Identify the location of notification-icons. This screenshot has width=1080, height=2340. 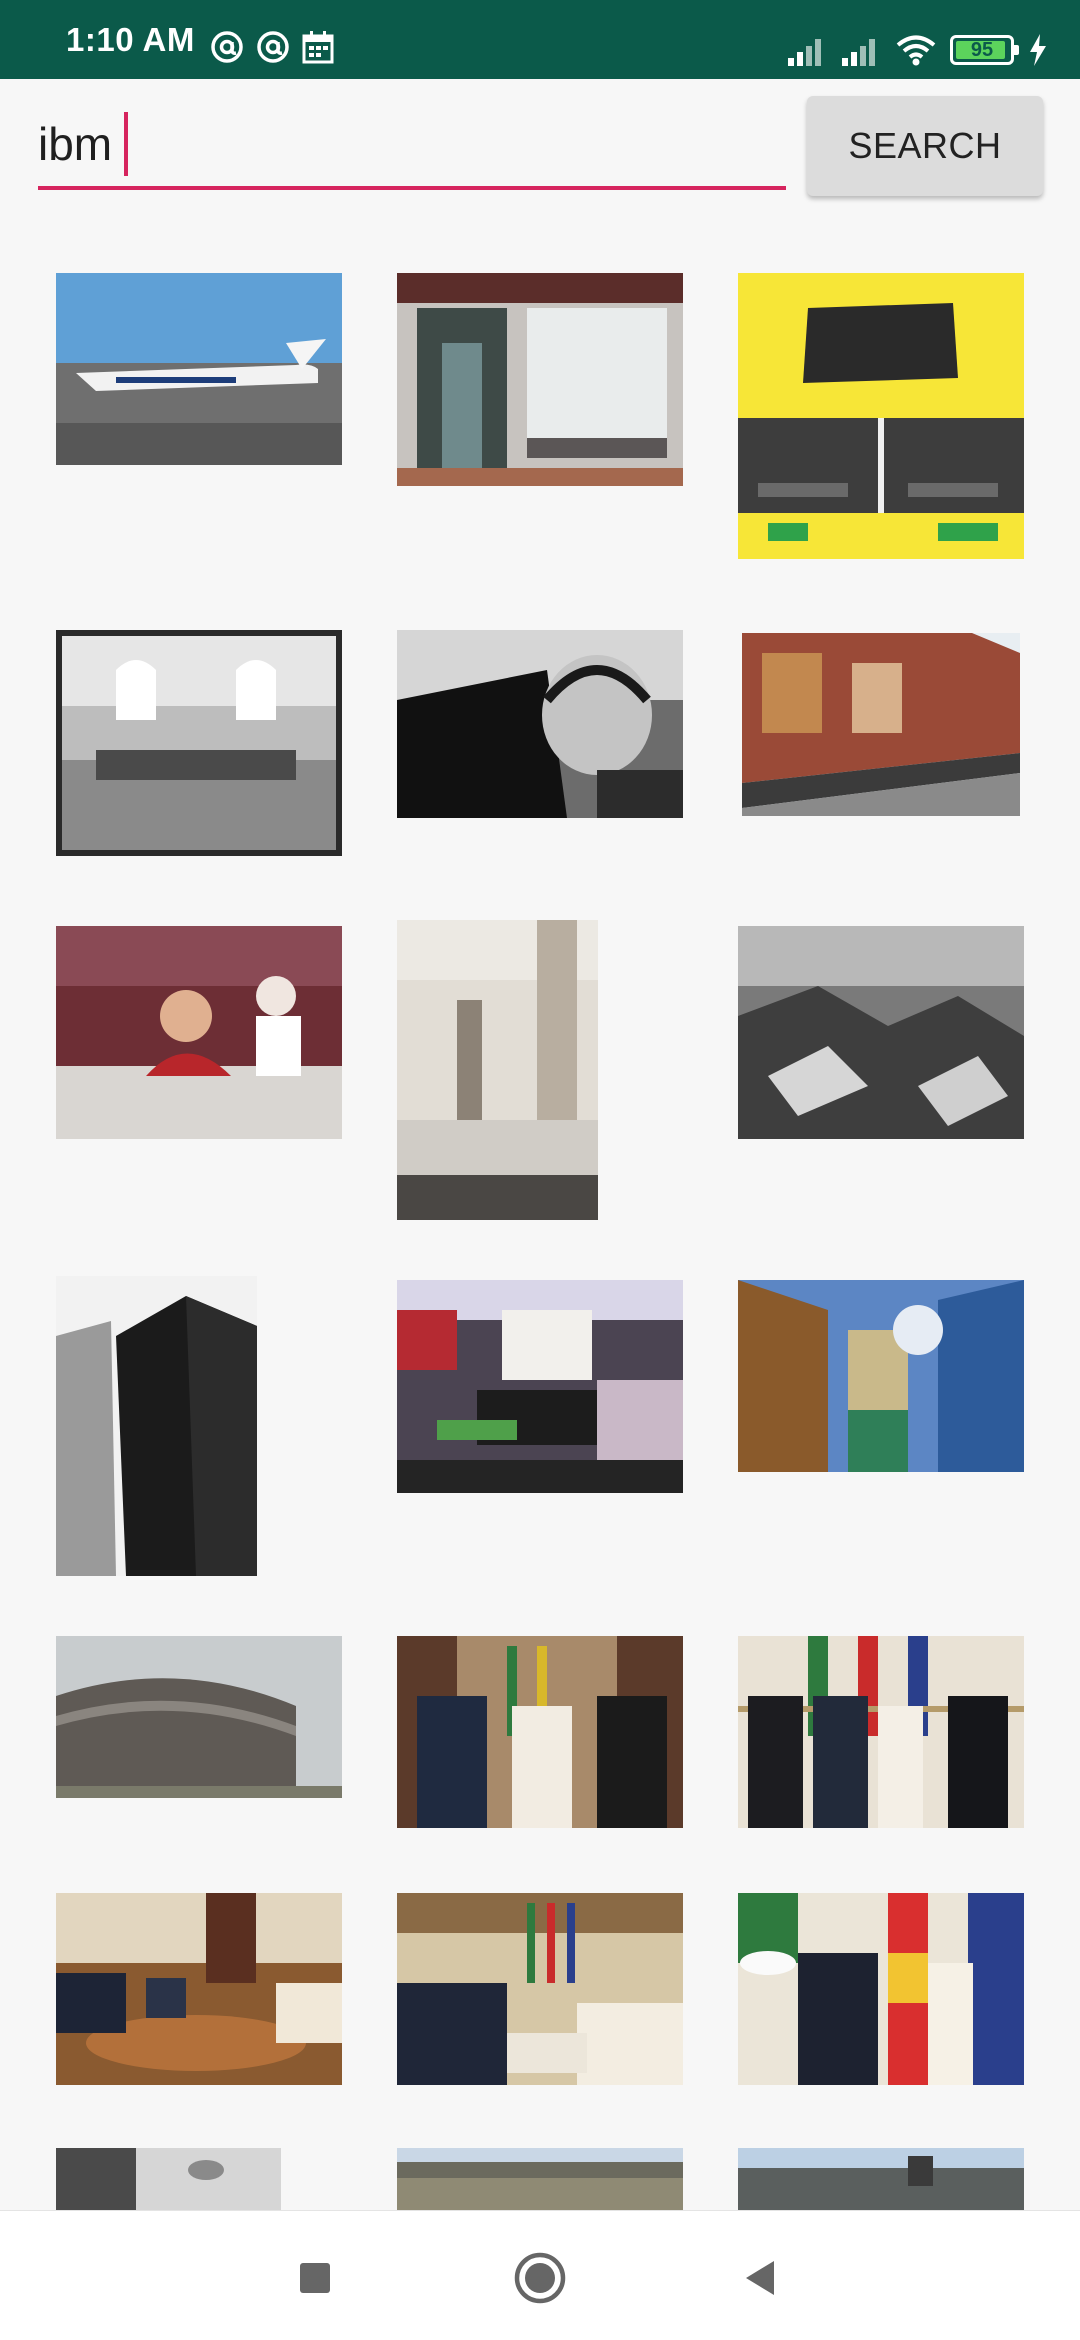
(272, 50).